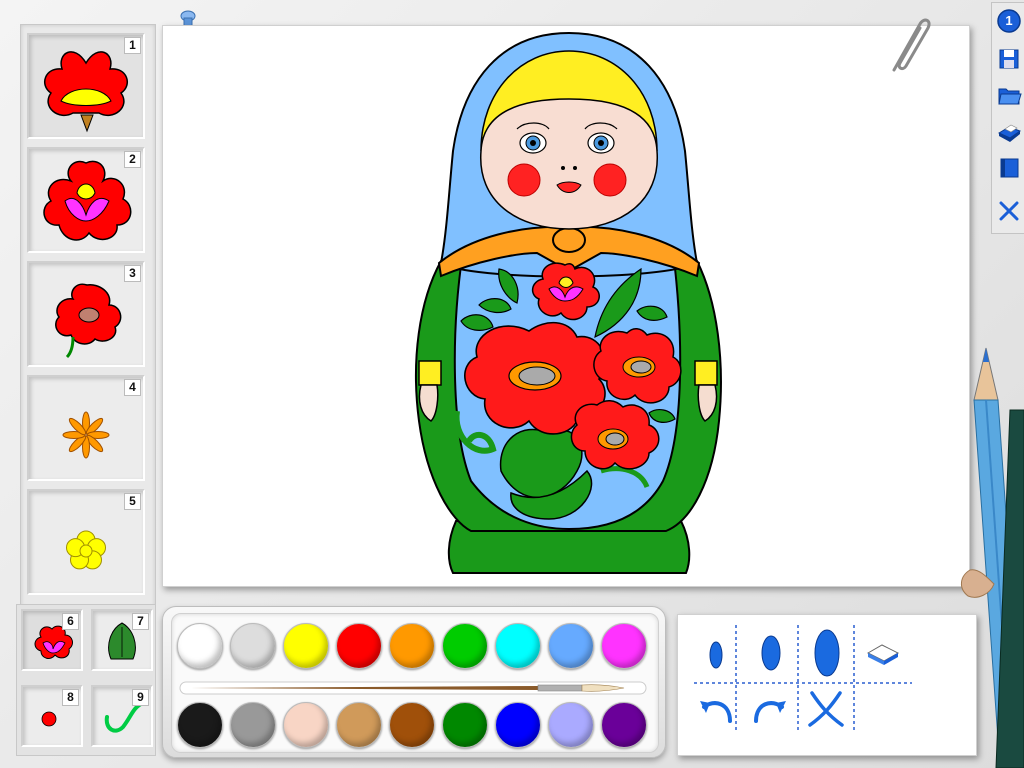 The width and height of the screenshot is (1024, 768). I want to click on color-swatch-magenta, so click(624, 646).